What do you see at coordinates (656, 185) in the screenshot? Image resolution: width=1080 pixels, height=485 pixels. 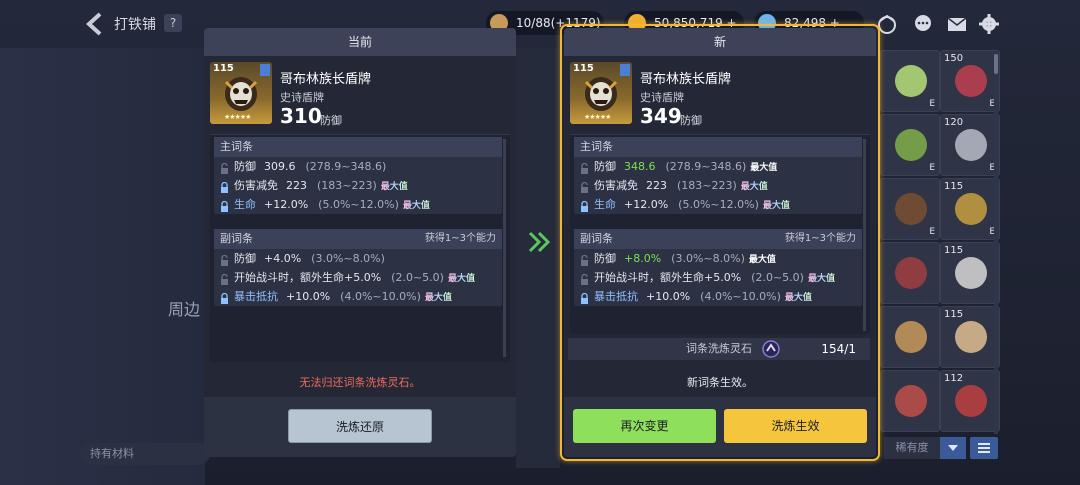 I see `stat-value: 223` at bounding box center [656, 185].